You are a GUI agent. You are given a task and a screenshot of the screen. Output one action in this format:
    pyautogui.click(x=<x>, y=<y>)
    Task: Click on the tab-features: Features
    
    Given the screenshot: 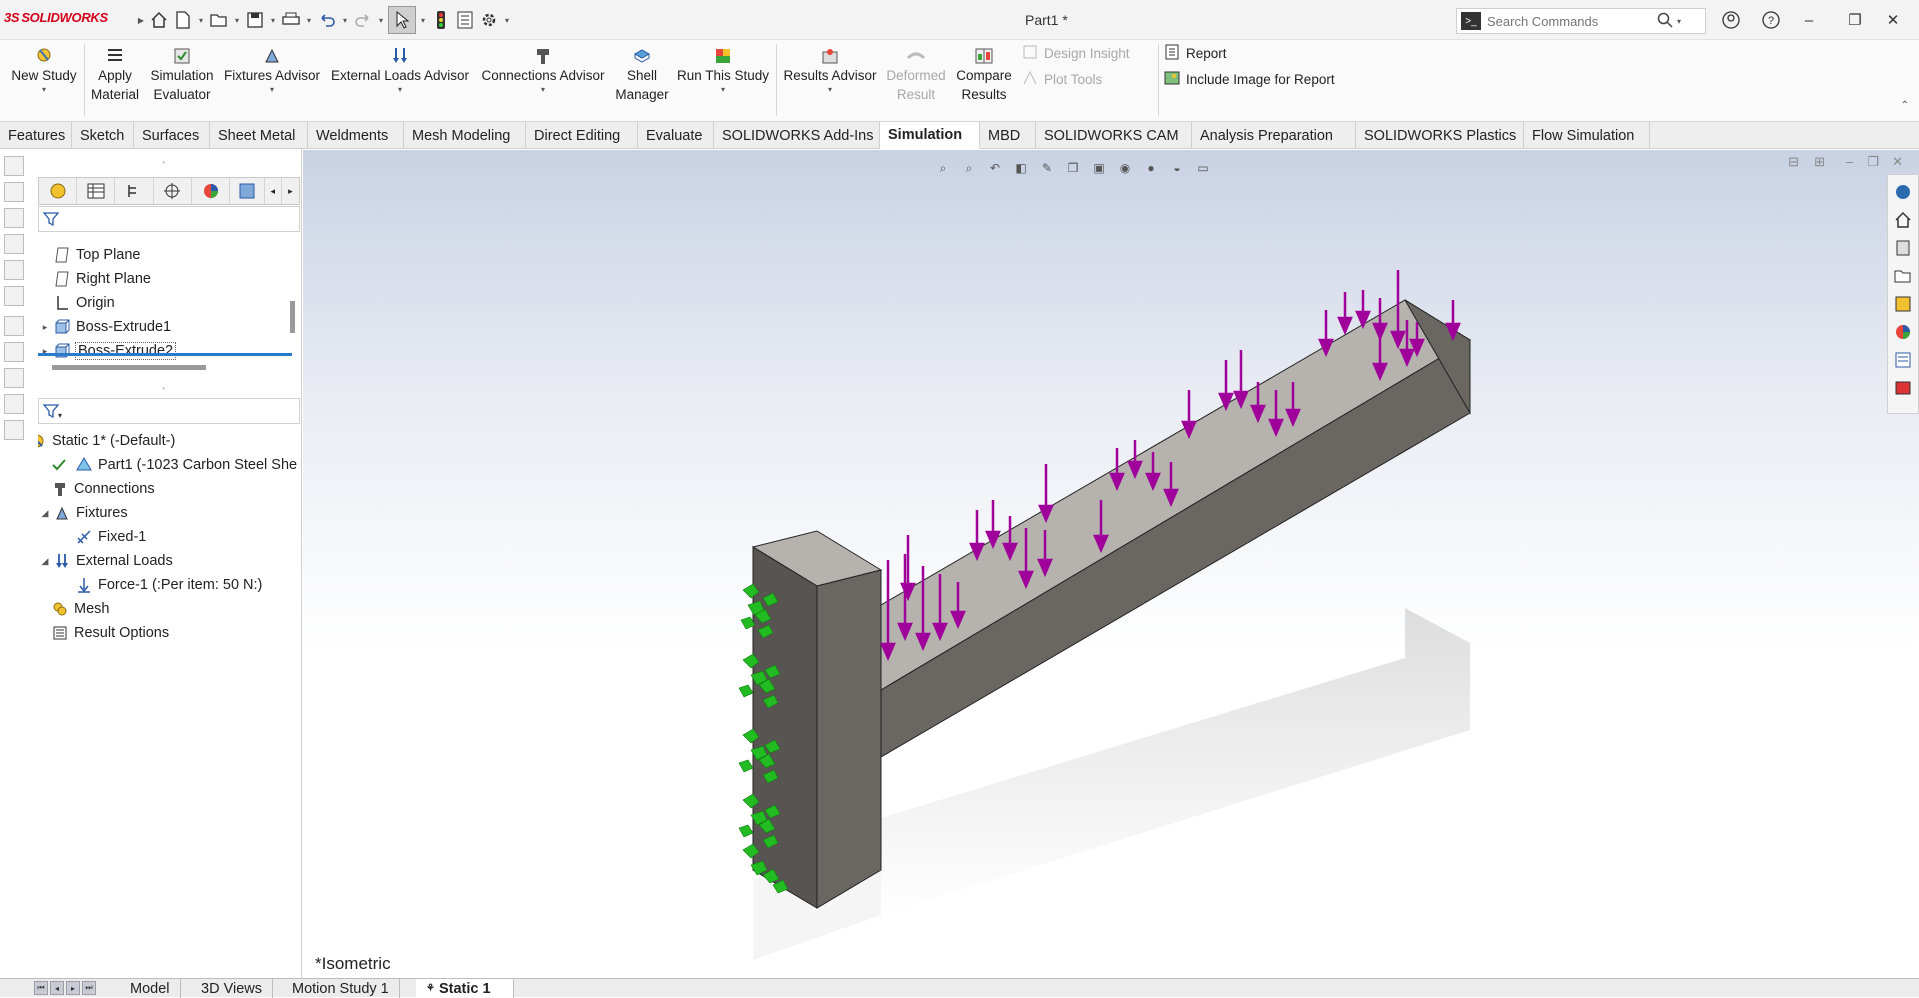 What is the action you would take?
    pyautogui.click(x=36, y=135)
    